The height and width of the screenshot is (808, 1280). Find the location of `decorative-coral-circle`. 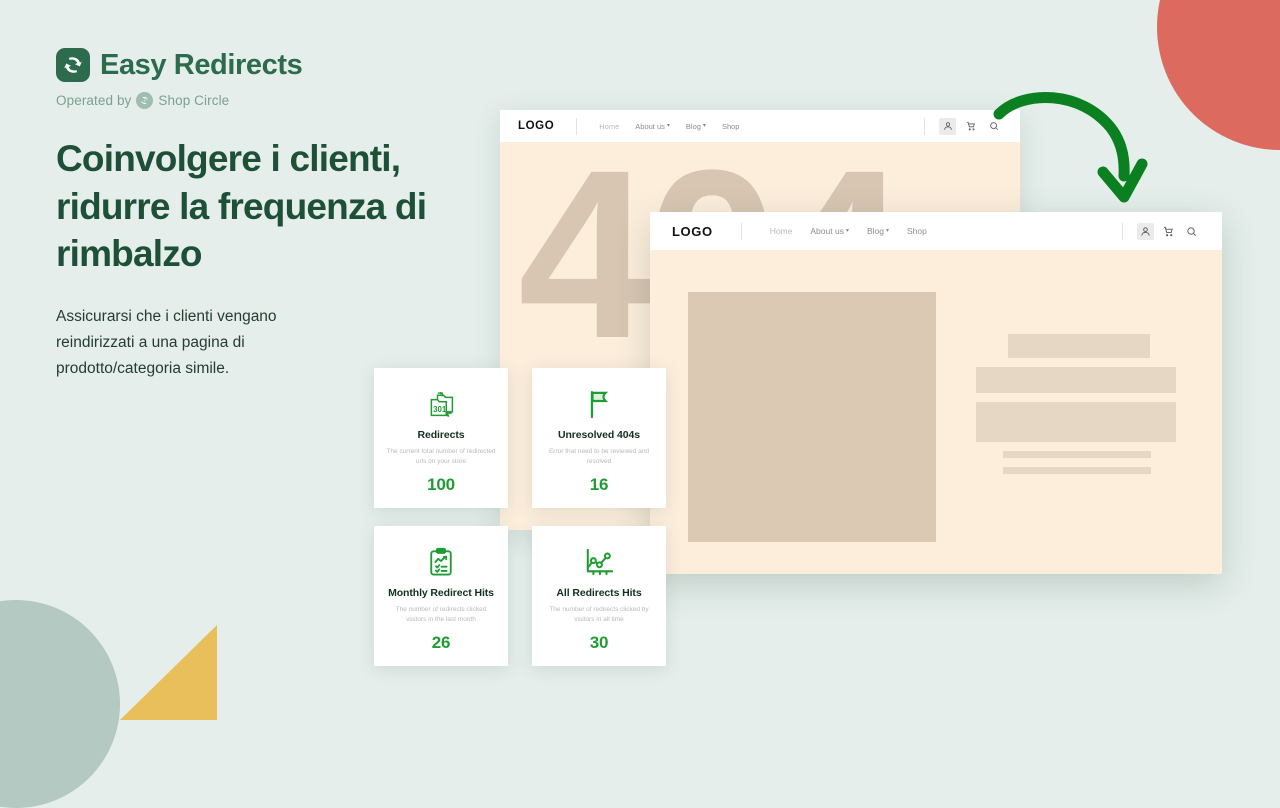

decorative-coral-circle is located at coordinates (1218, 75).